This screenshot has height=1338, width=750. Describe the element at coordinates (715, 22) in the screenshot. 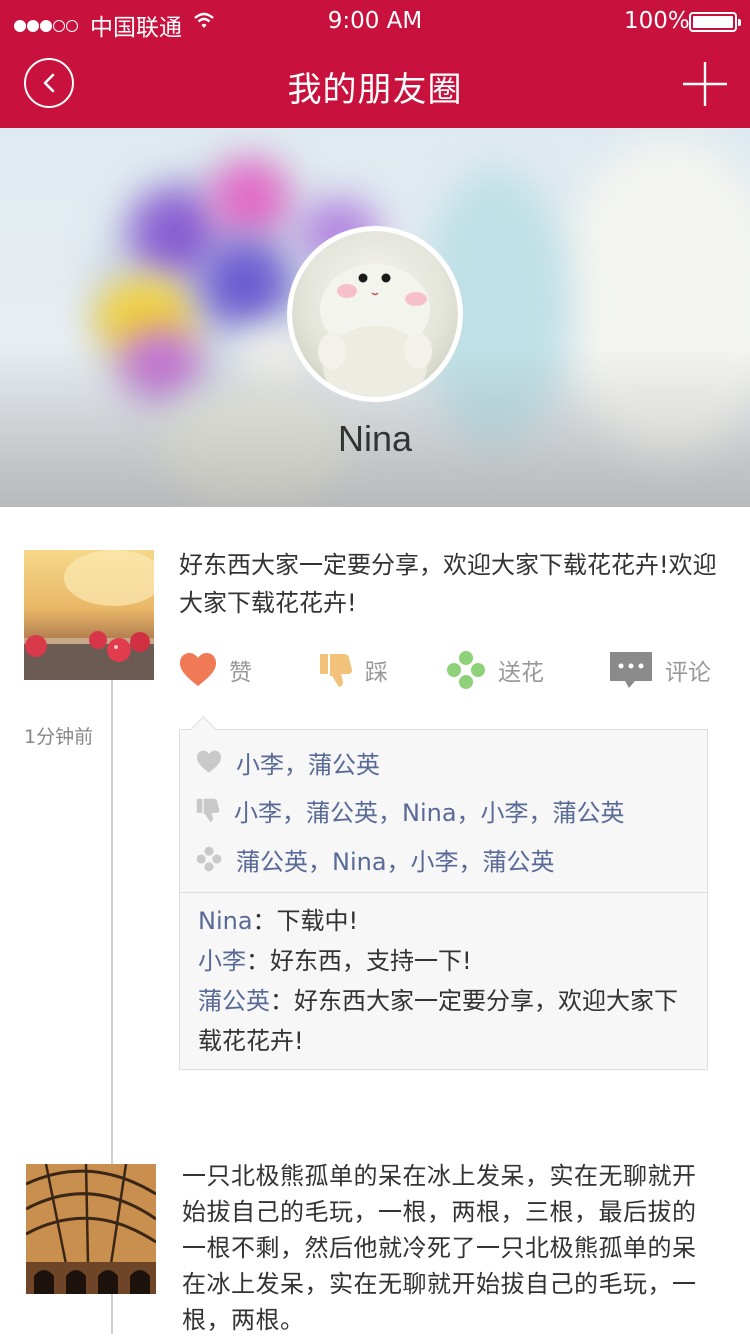

I see `battery-icon` at that location.